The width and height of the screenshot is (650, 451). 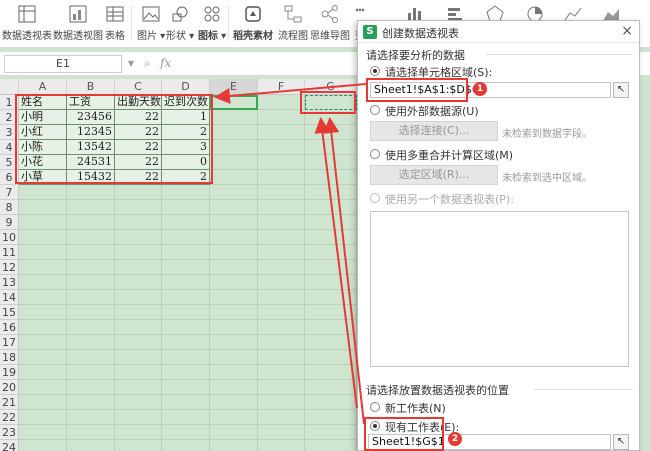 What do you see at coordinates (165, 63) in the screenshot?
I see `function-icon: fx` at bounding box center [165, 63].